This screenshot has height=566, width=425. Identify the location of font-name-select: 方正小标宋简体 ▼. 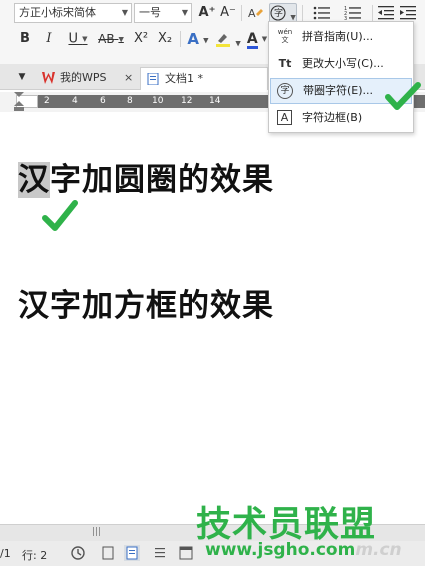
(73, 13).